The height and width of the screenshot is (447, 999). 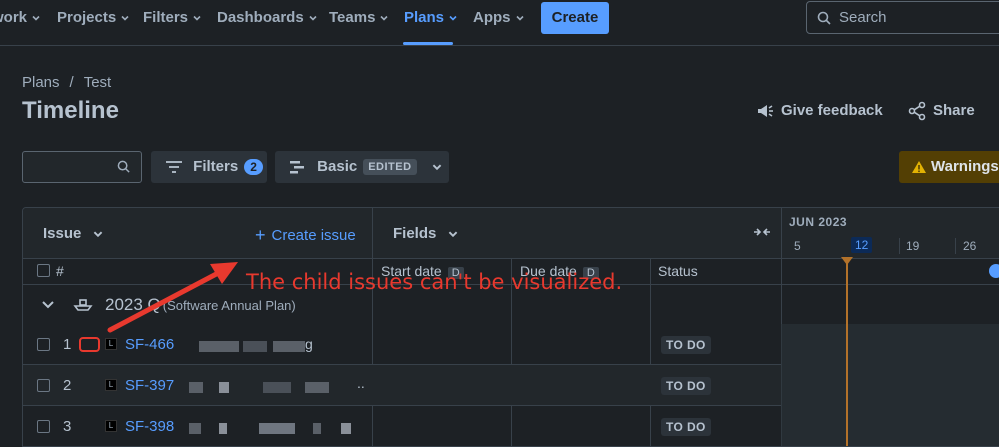 What do you see at coordinates (919, 167) in the screenshot?
I see `warning-icon` at bounding box center [919, 167].